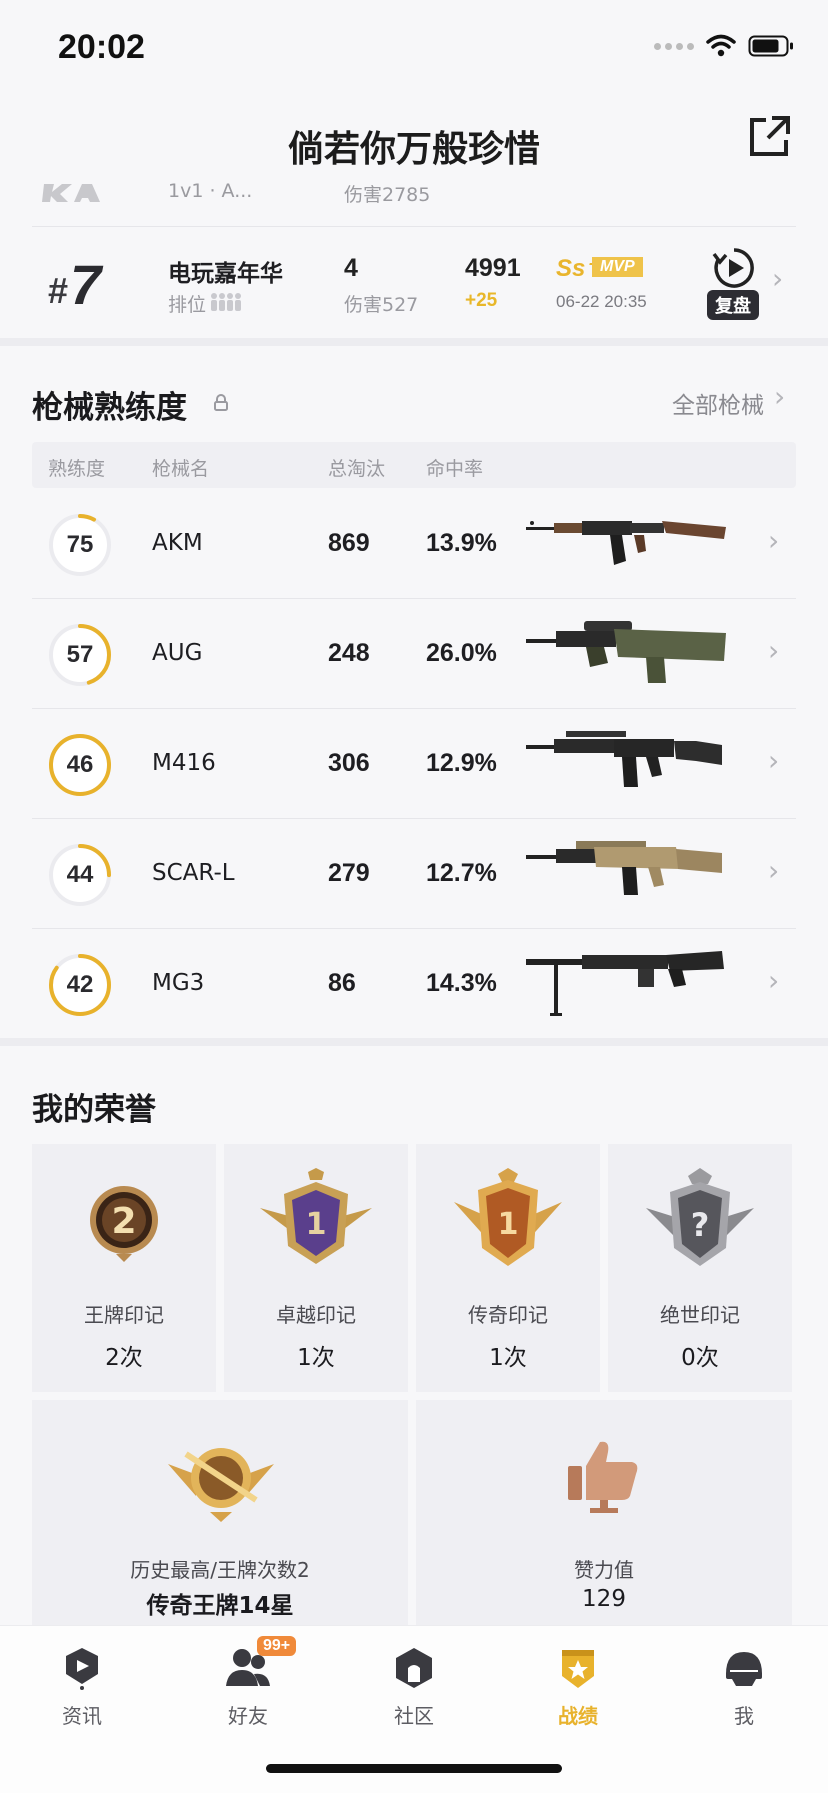 The height and width of the screenshot is (1793, 828). I want to click on rank-hash: #, so click(58, 290).